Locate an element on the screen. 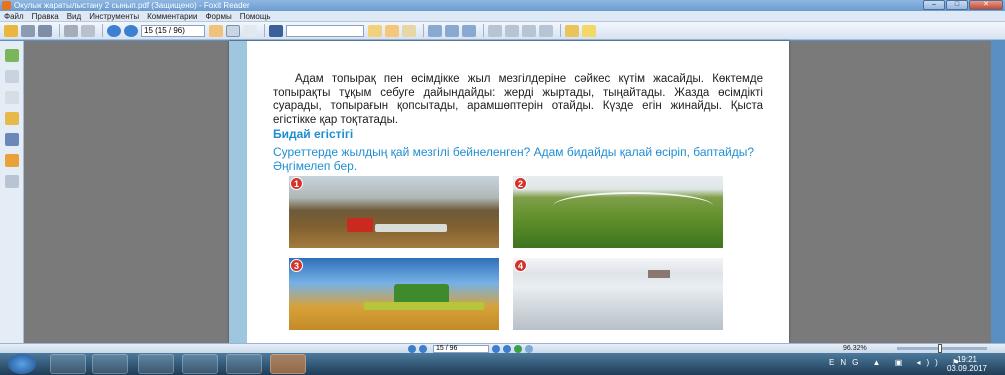 Image resolution: width=1005 pixels, height=375 pixels. page-number-input: 15 (15 / 96) is located at coordinates (173, 30).